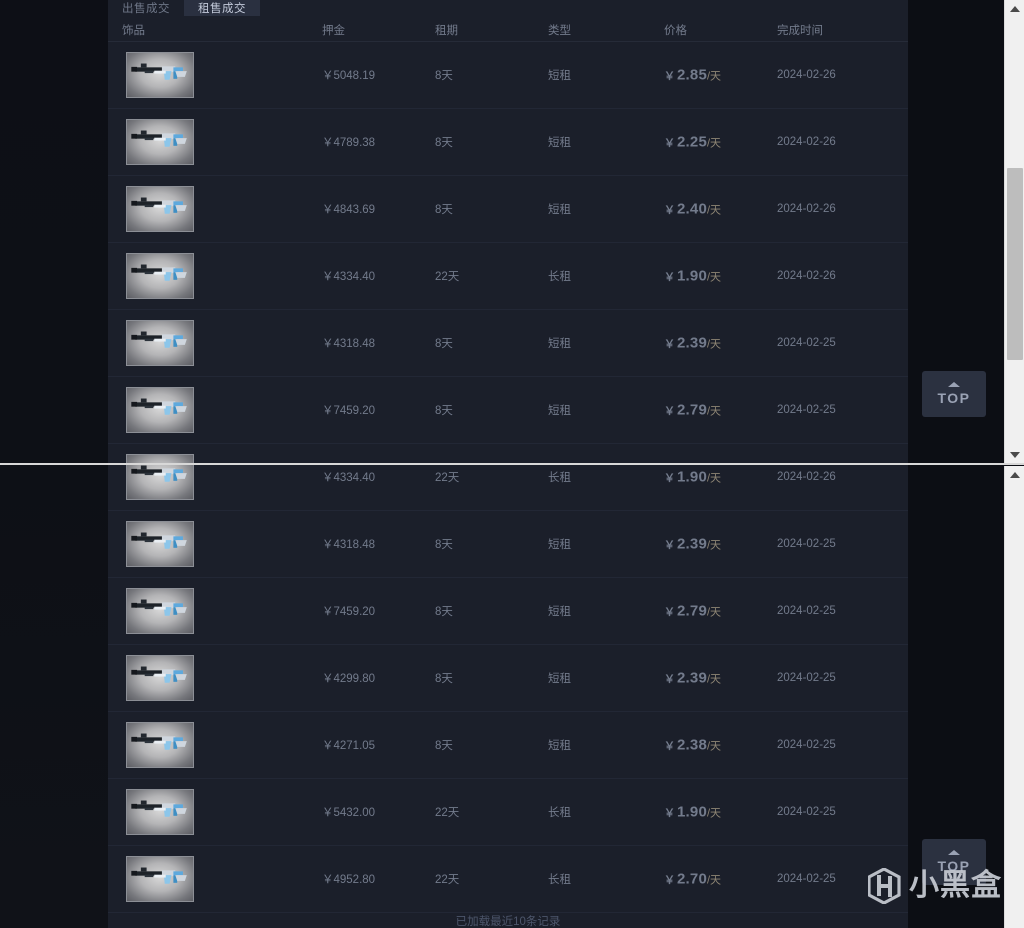  What do you see at coordinates (133, 31) in the screenshot?
I see `column-header-item: 饰品` at bounding box center [133, 31].